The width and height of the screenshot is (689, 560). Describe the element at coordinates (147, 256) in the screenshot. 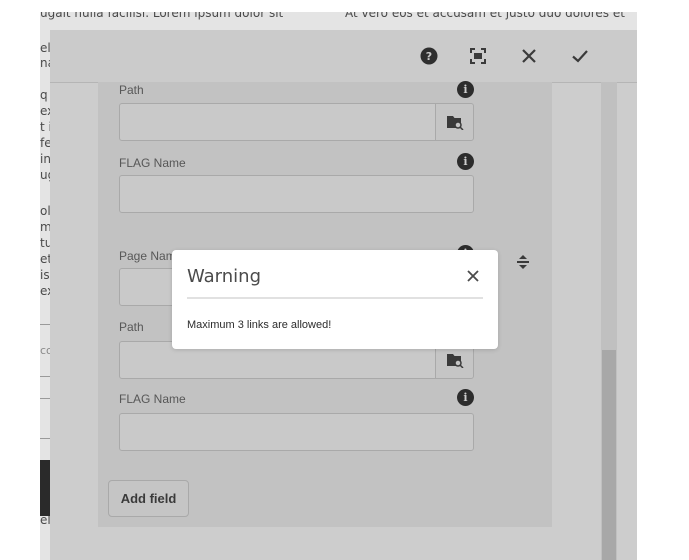

I see `field-label-page-name: Page Nam` at that location.